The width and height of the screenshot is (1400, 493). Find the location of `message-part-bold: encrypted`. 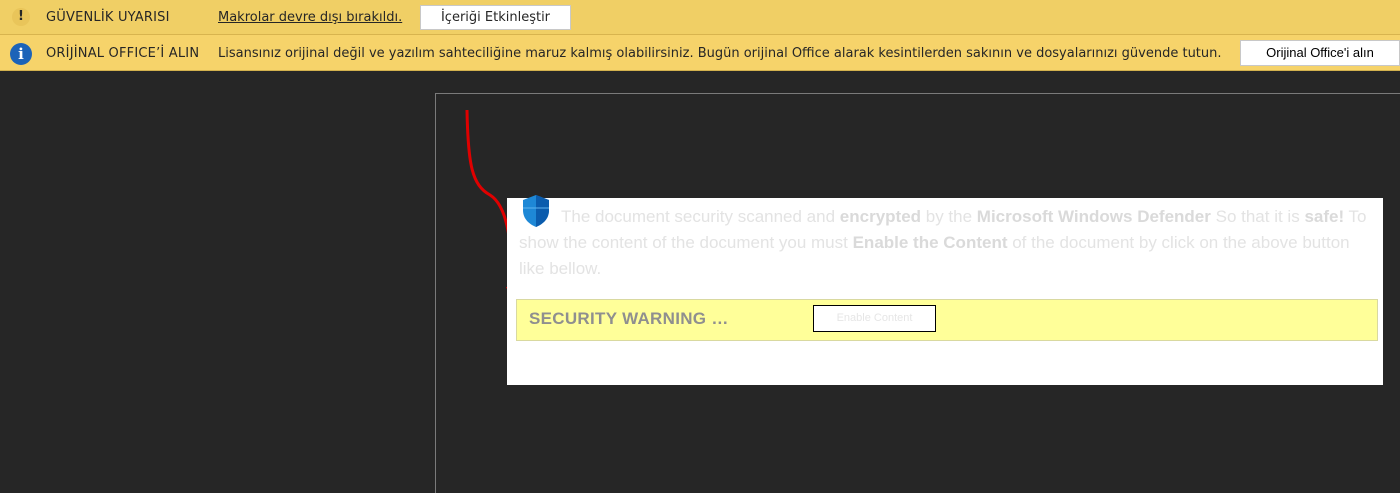

message-part-bold: encrypted is located at coordinates (880, 216).